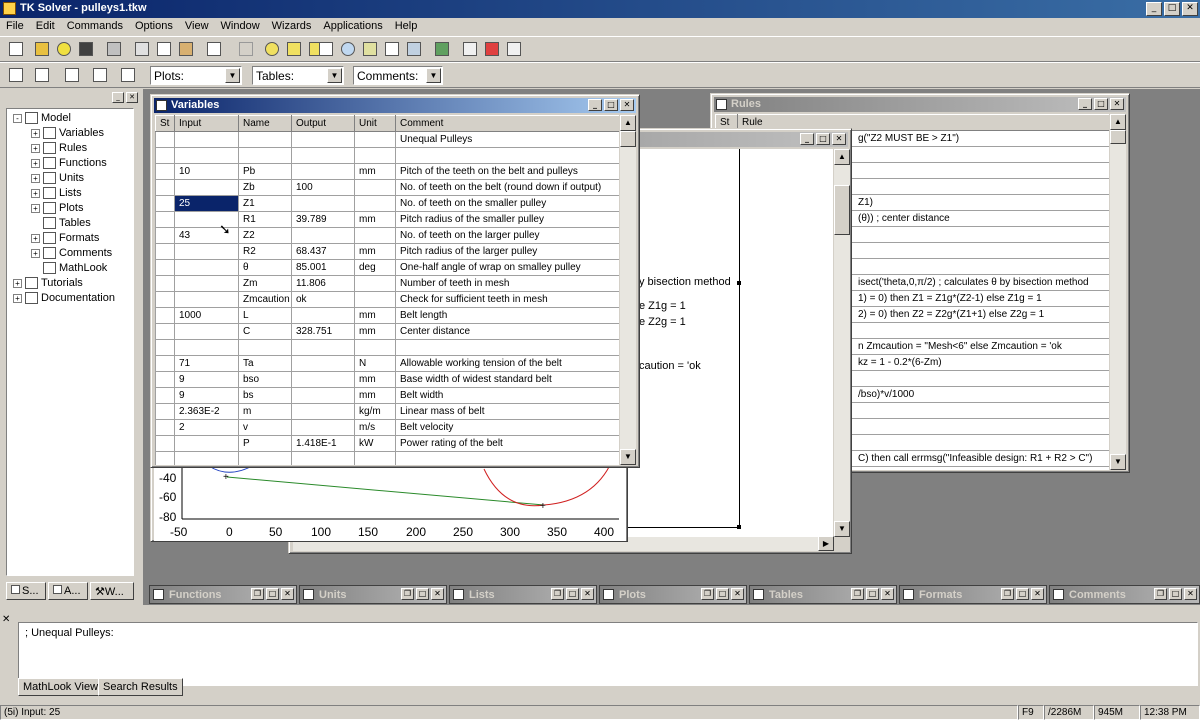 This screenshot has width=1200, height=720. I want to click on paste-icon, so click(186, 49).